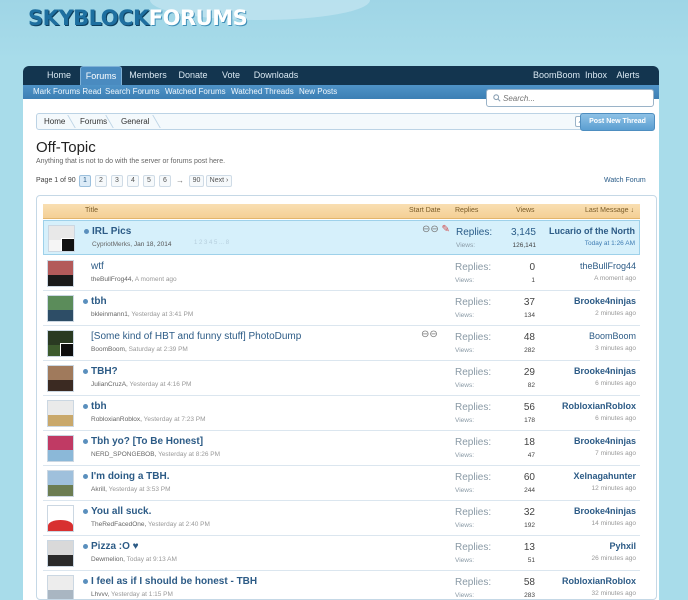 The image size is (688, 600). What do you see at coordinates (262, 92) in the screenshot?
I see `subnav-watched-threads: Watched Threads` at bounding box center [262, 92].